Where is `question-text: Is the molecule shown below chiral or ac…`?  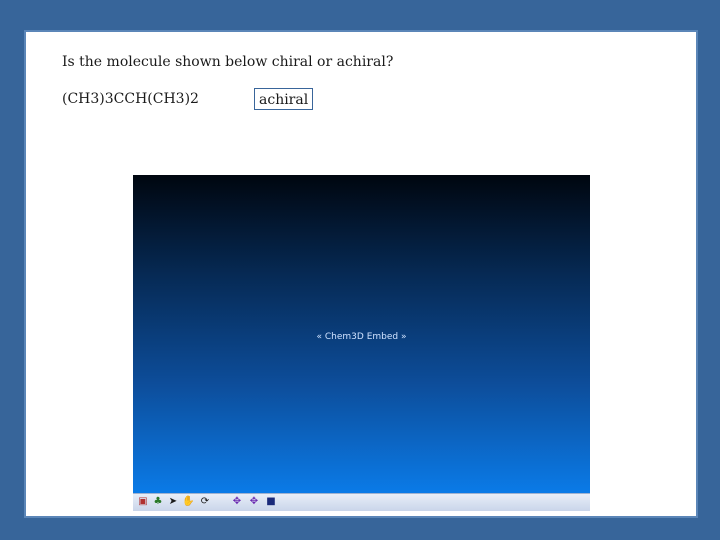
question-text: Is the molecule shown below chiral or ac… is located at coordinates (228, 62).